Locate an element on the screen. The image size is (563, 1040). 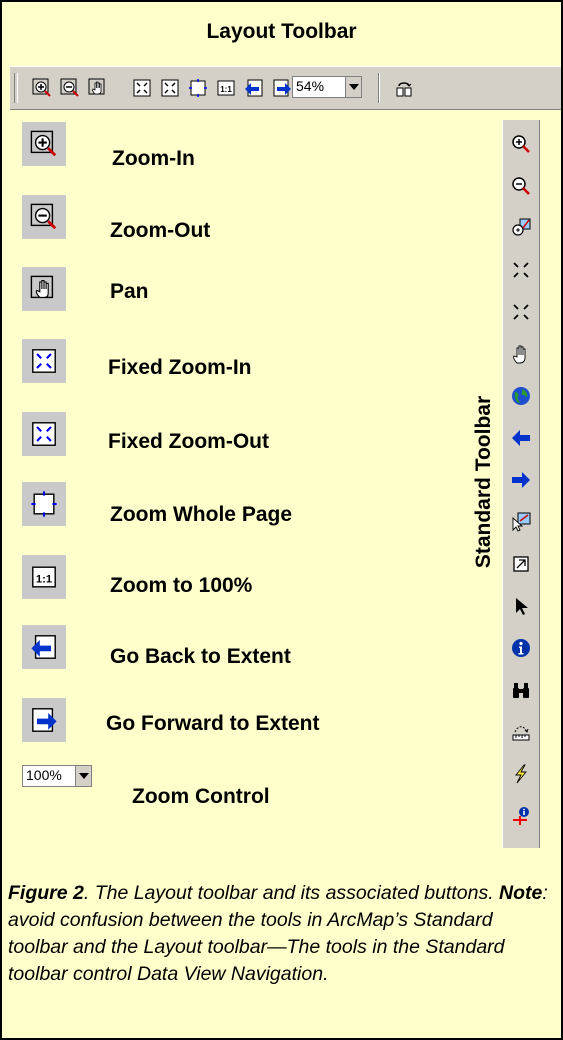
pan-button-sample is located at coordinates (44, 289).